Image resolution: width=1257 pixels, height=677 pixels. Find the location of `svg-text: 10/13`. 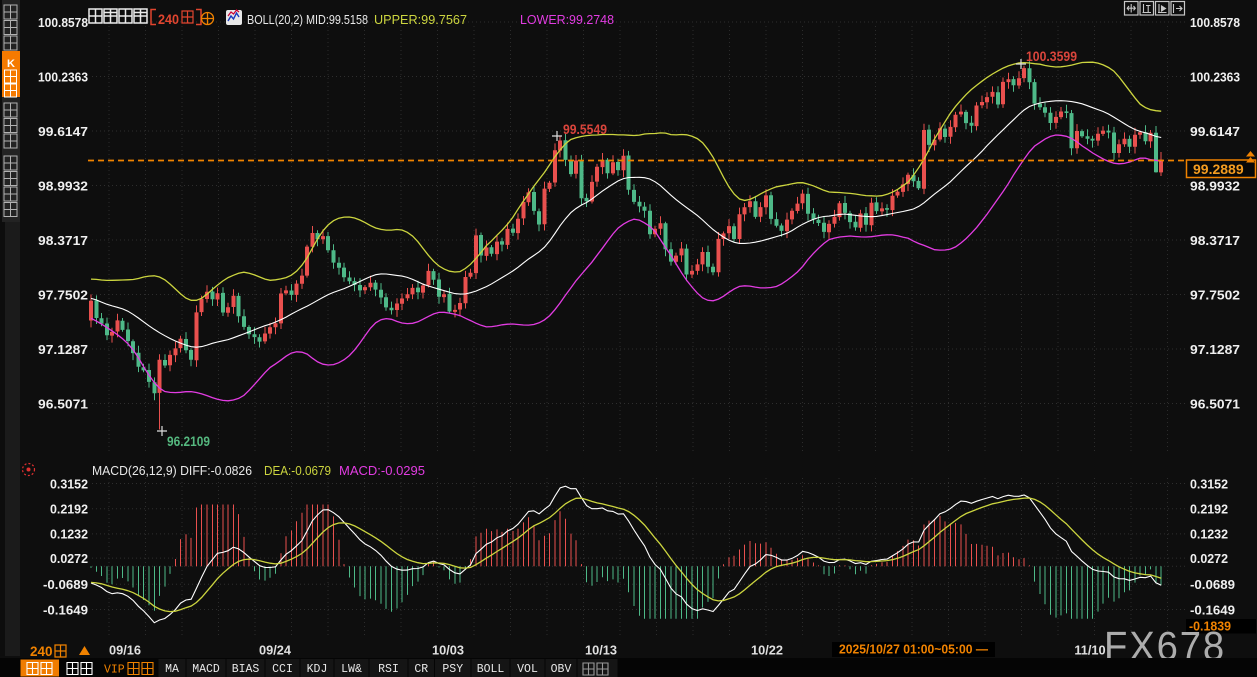

svg-text: 10/13 is located at coordinates (601, 650).